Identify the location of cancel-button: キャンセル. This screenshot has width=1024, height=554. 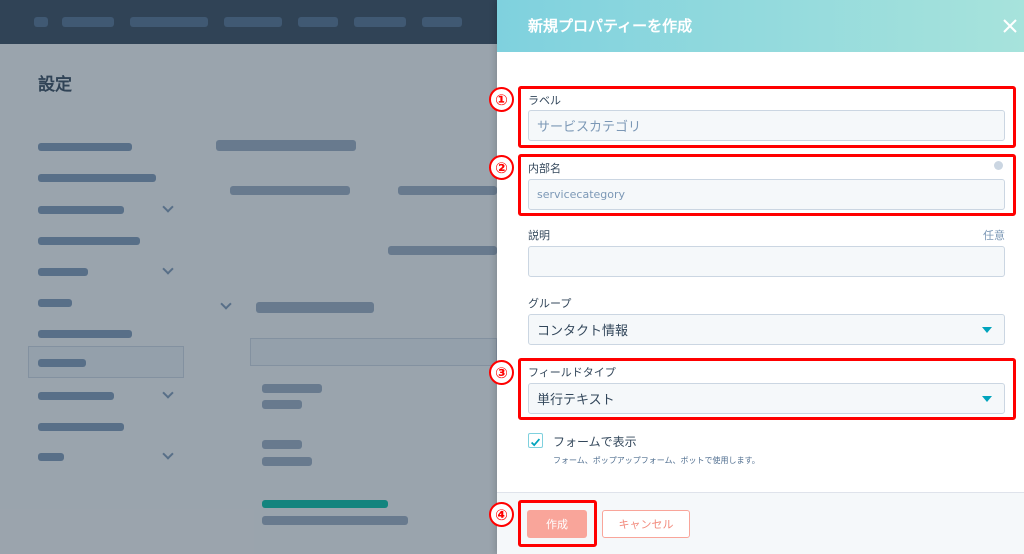
(646, 524).